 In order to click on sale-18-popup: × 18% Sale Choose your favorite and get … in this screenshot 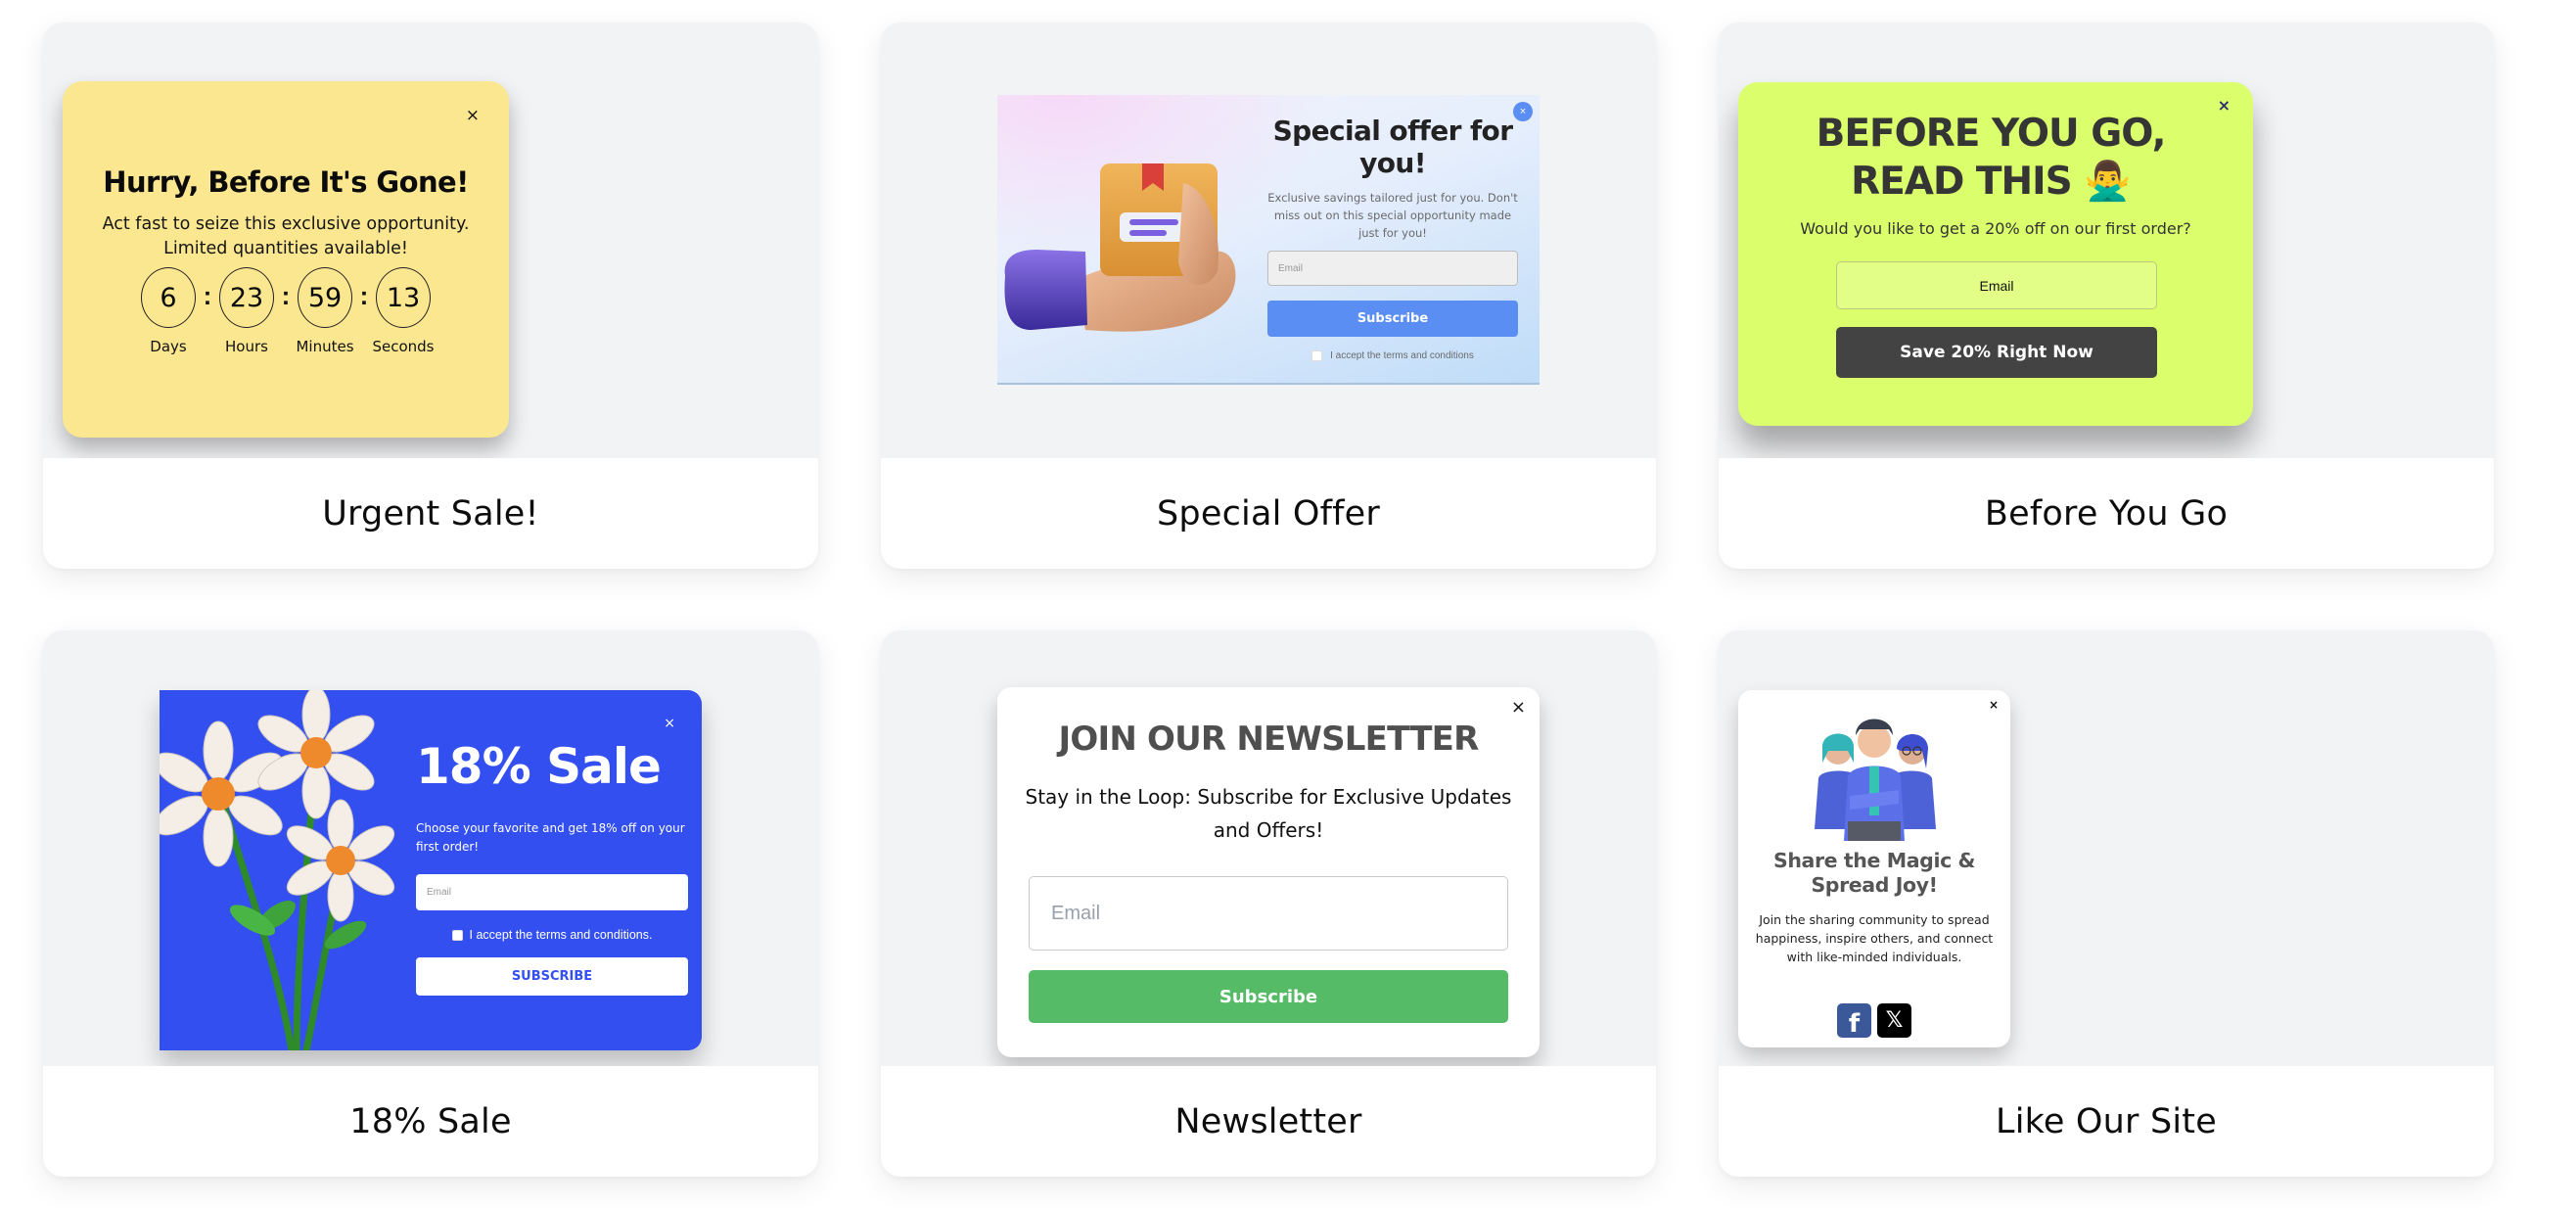, I will do `click(431, 870)`.